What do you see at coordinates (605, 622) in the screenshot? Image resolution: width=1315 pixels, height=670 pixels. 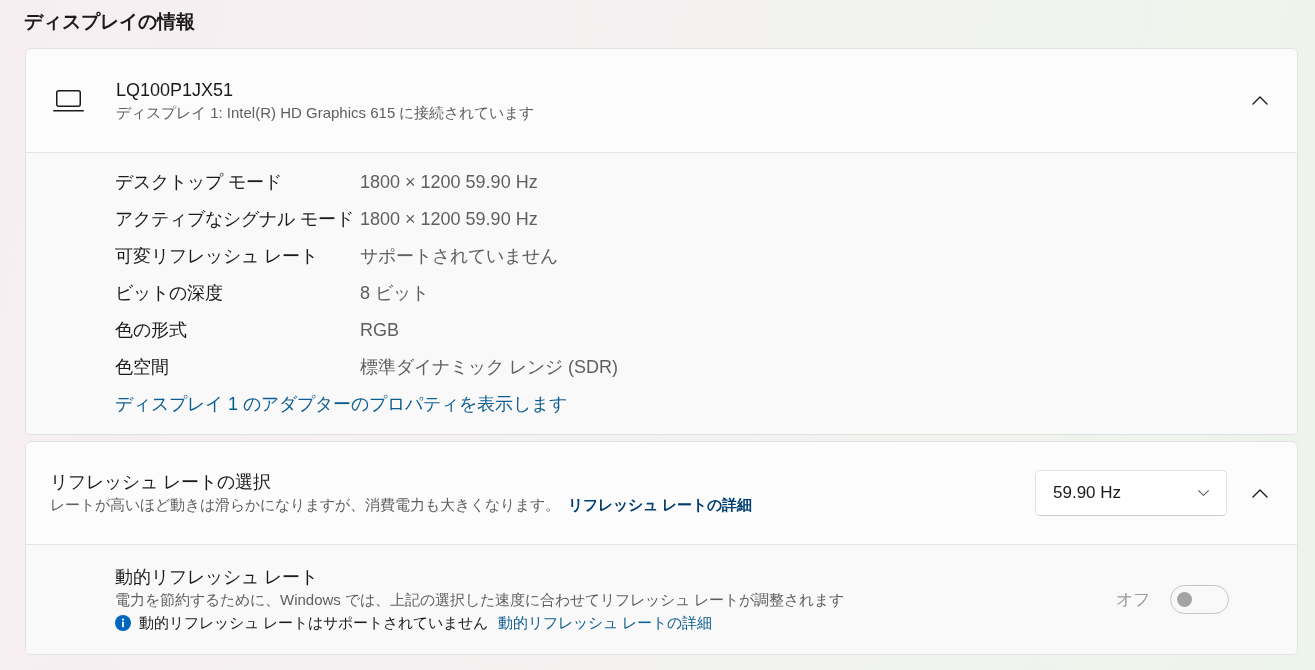 I see `dynamic-refresh-details-link: 動的リフレッシュ レートの詳細` at bounding box center [605, 622].